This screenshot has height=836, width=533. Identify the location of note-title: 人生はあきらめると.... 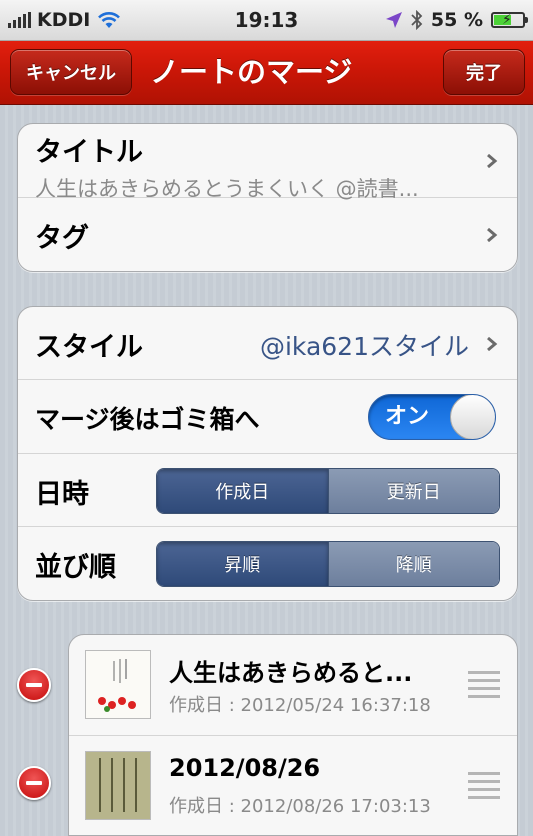
(291, 673).